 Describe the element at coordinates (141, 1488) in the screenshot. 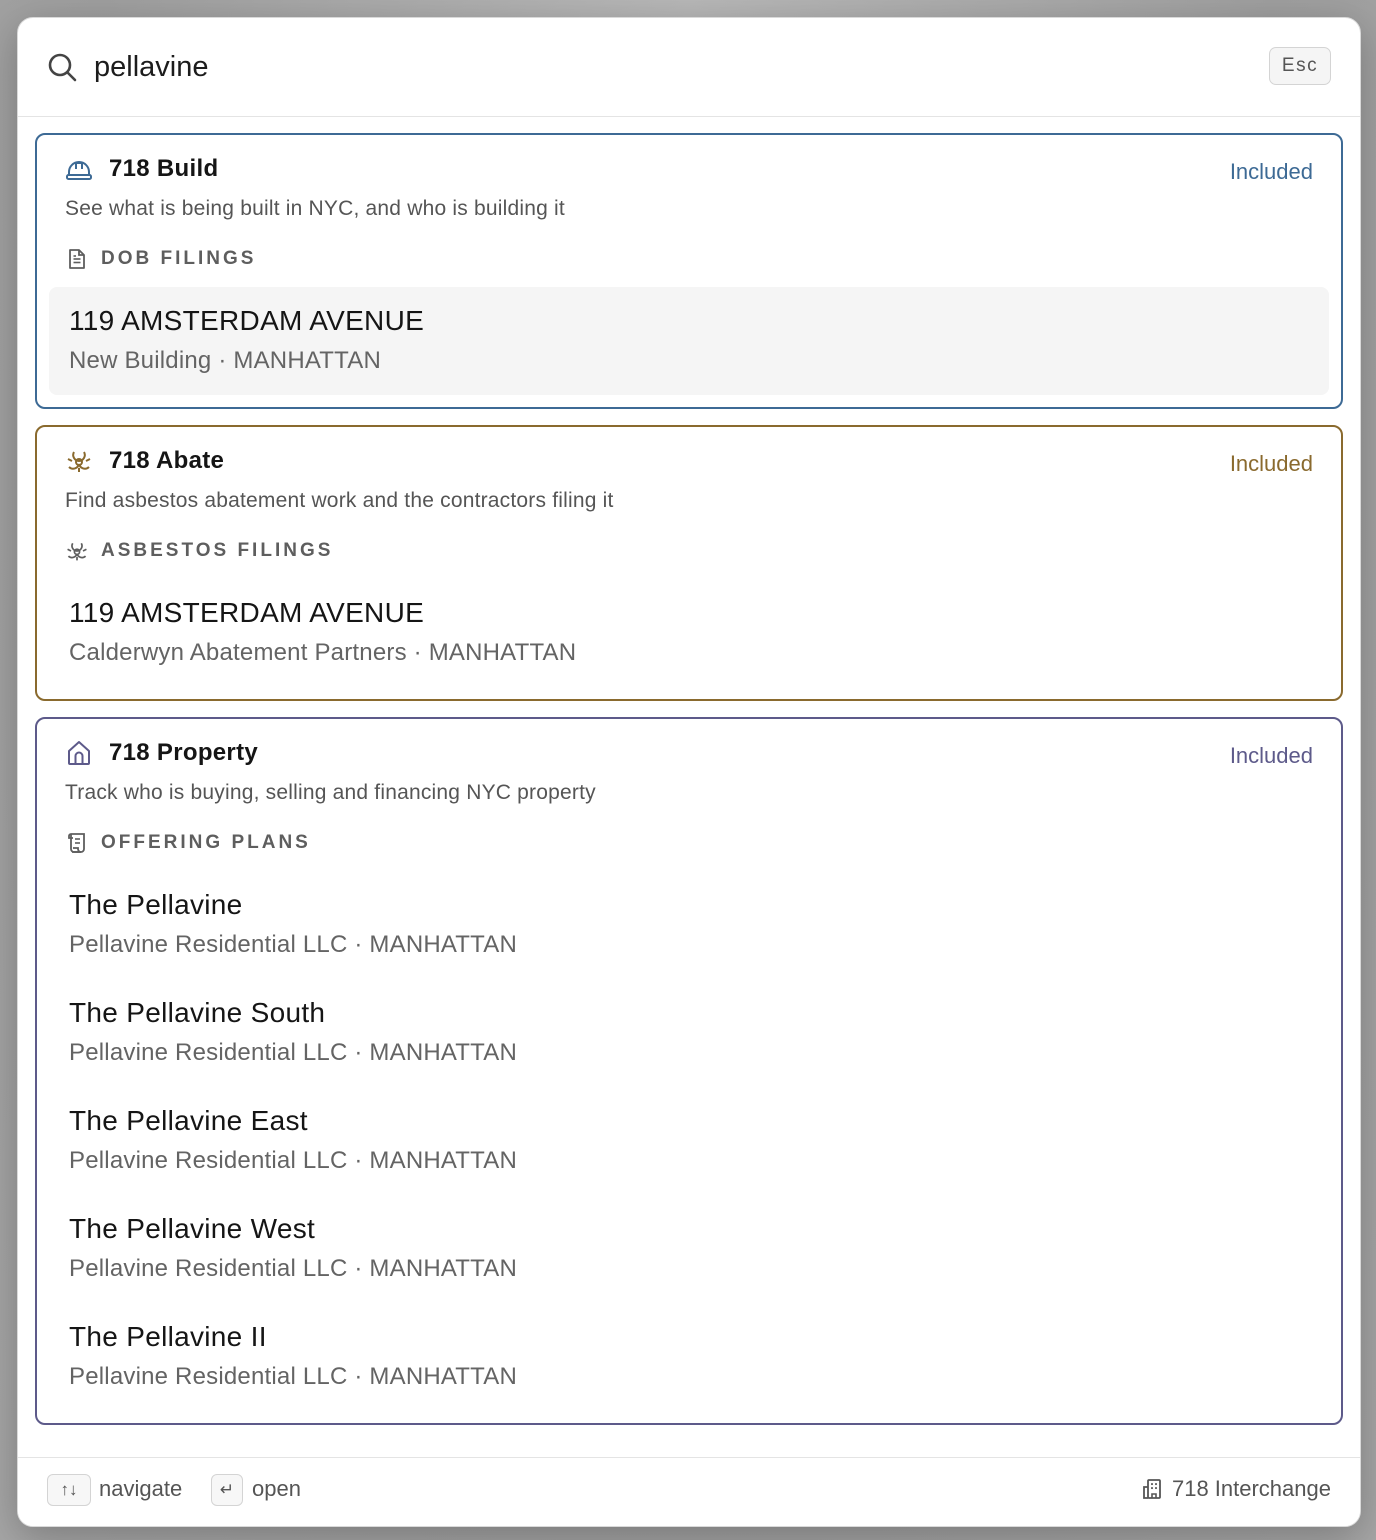

I see `navigate-label: navigate` at that location.